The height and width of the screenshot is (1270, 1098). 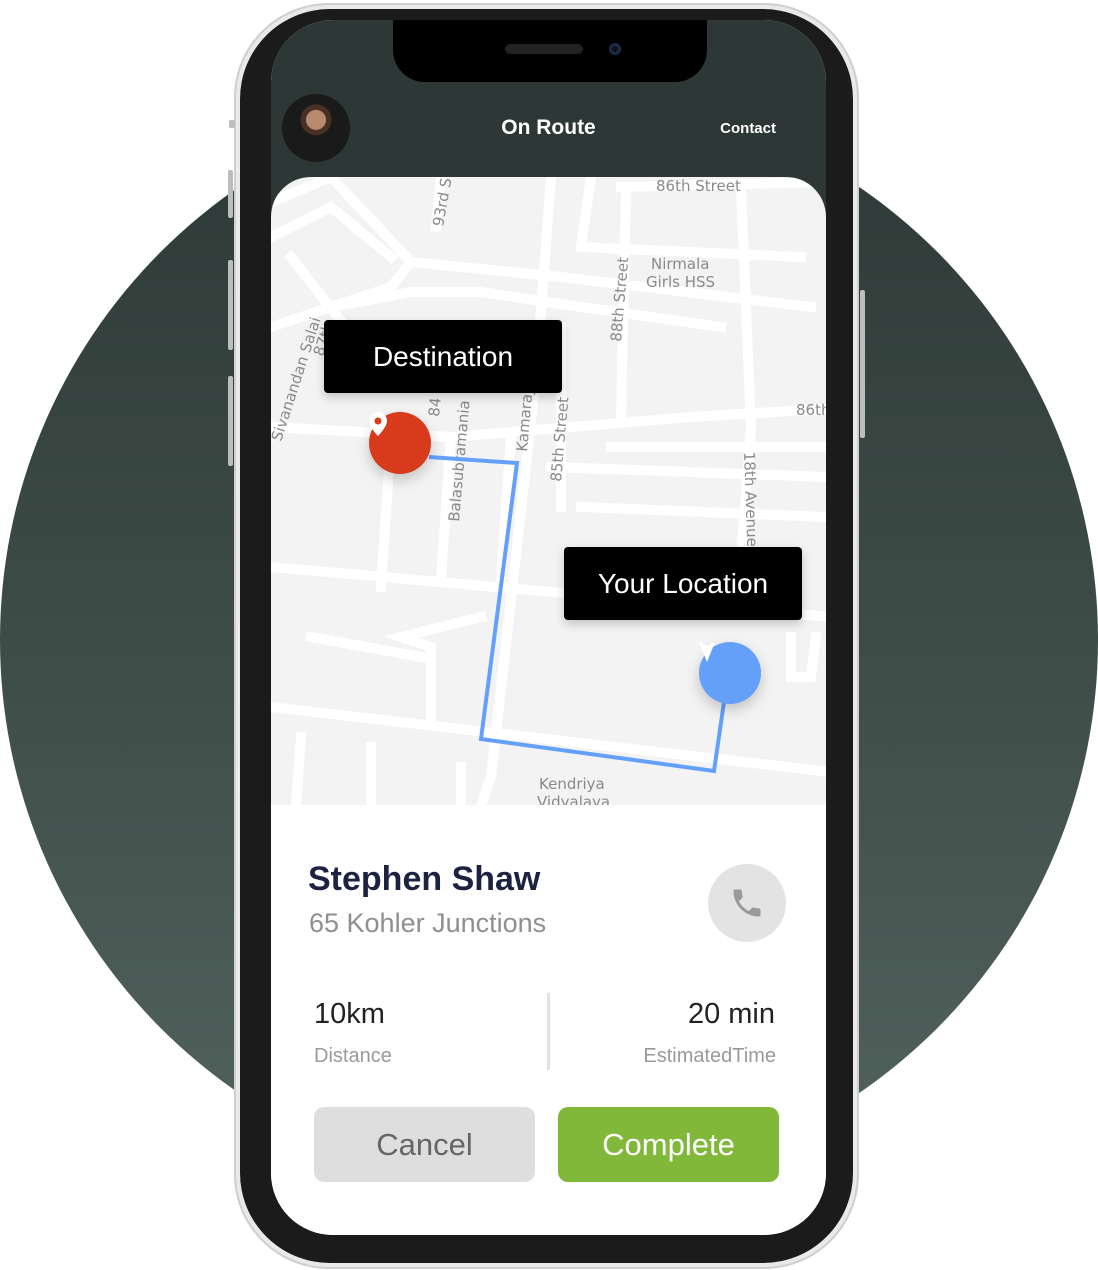 I want to click on navigation-arrow-icon, so click(x=707, y=652).